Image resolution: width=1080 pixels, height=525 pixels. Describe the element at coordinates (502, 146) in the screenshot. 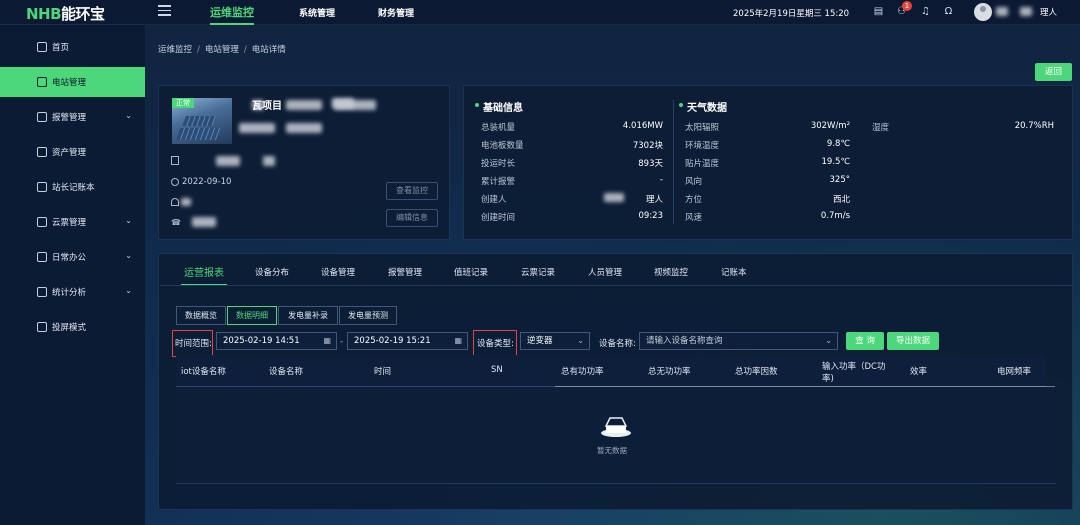

I see `basic-label: 电池板数量` at that location.